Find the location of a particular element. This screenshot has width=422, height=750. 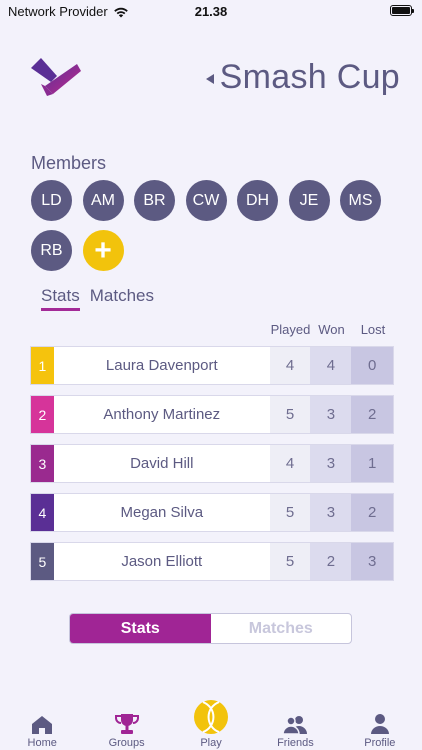

tab-matches: Matches is located at coordinates (122, 298).